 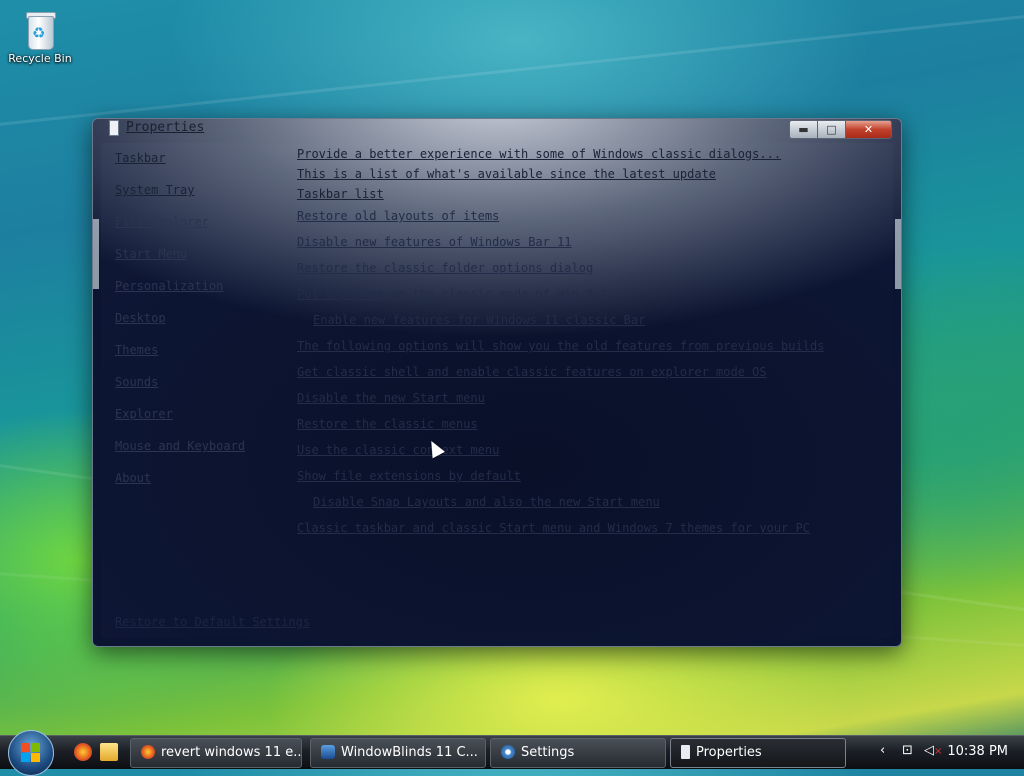 I want to click on firefox-quicklaunch-icon, so click(x=83, y=752).